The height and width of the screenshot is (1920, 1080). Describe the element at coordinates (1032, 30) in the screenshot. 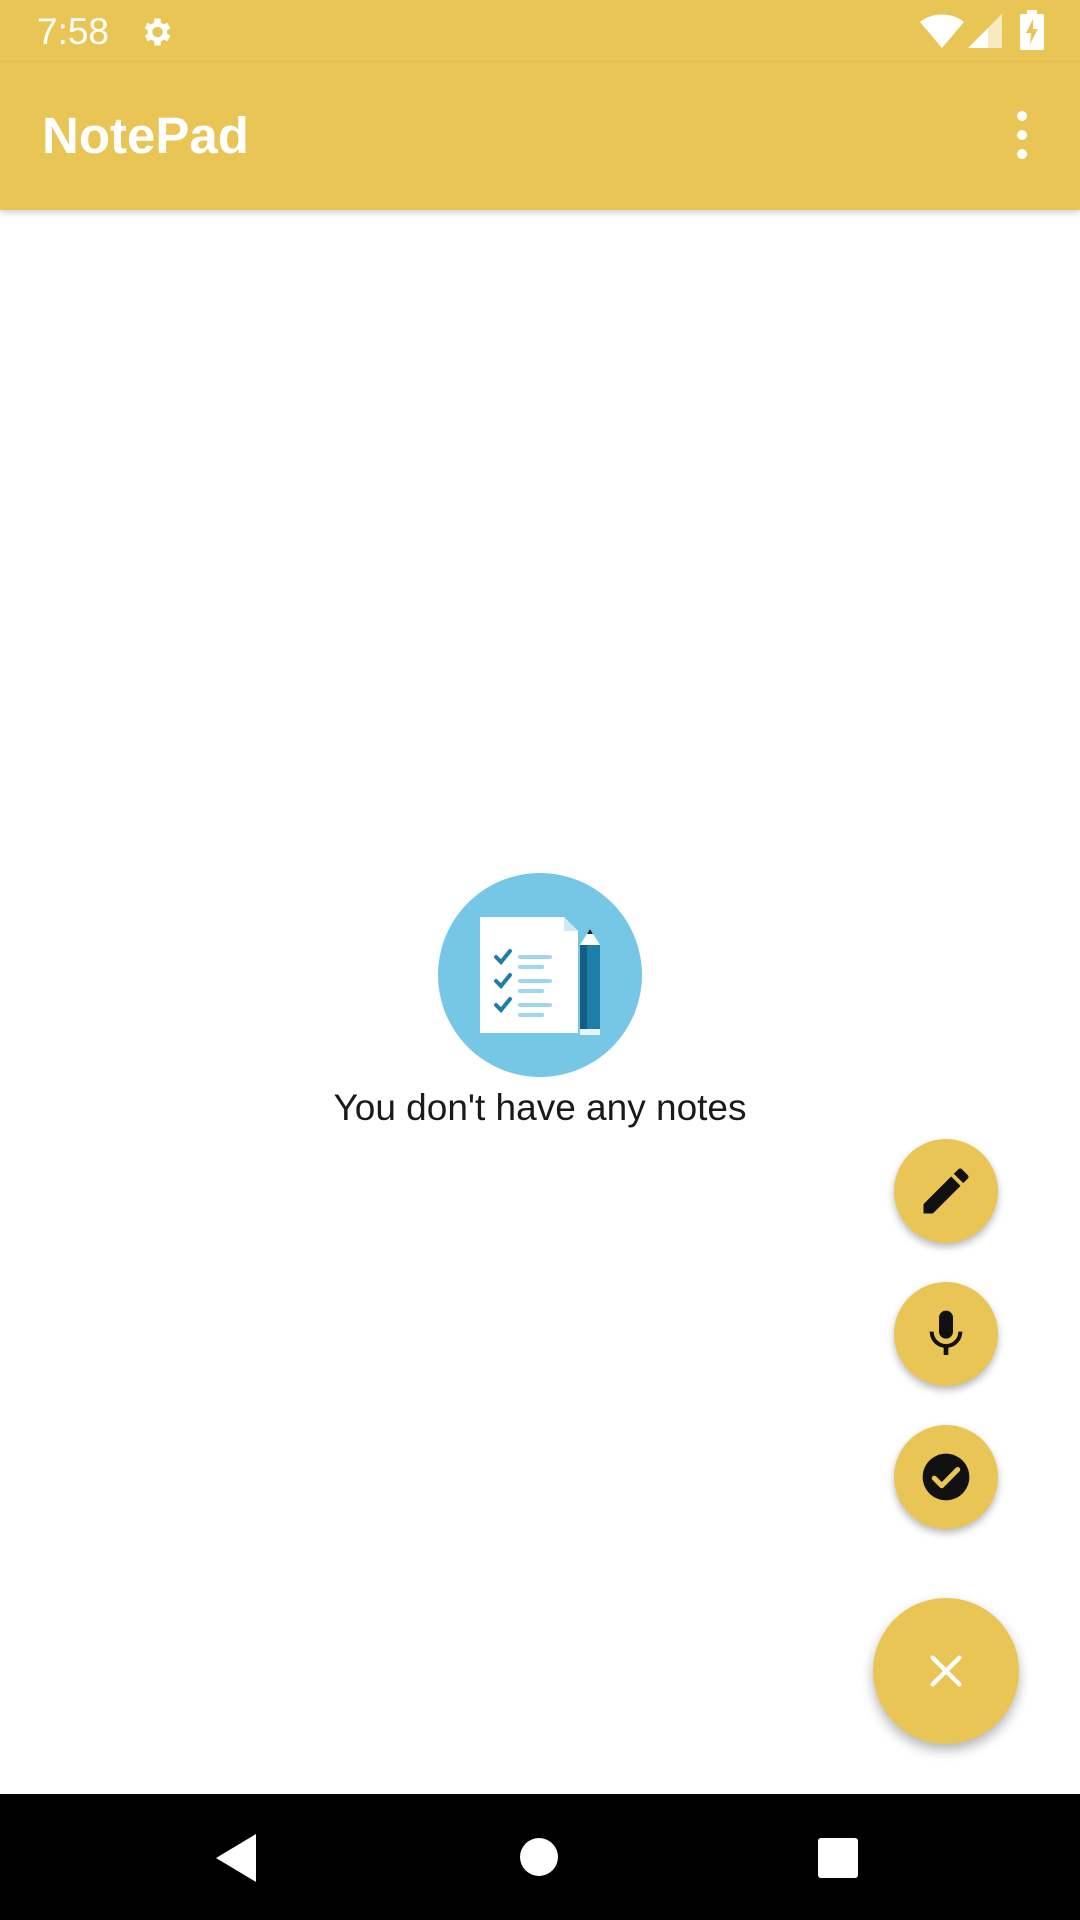

I see `battery-charging-icon` at that location.